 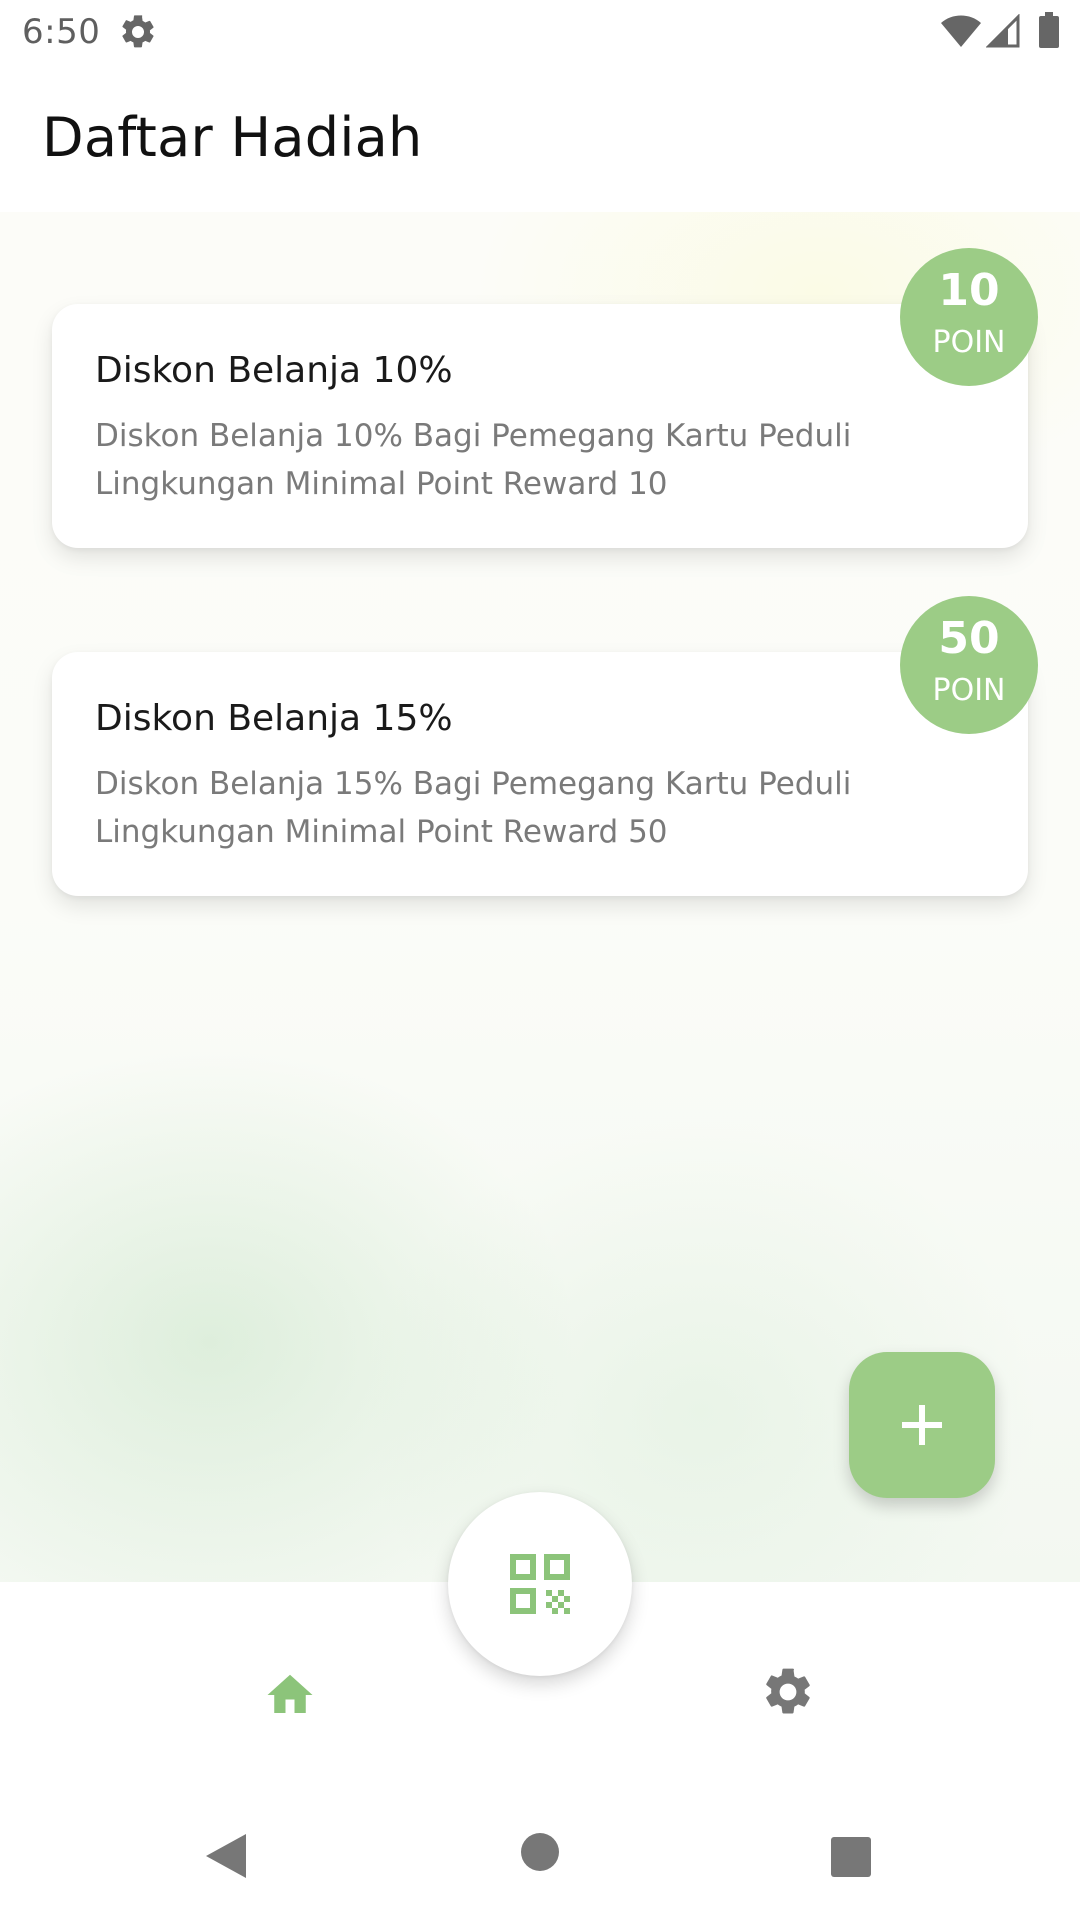 I want to click on wifi-icon, so click(x=961, y=31).